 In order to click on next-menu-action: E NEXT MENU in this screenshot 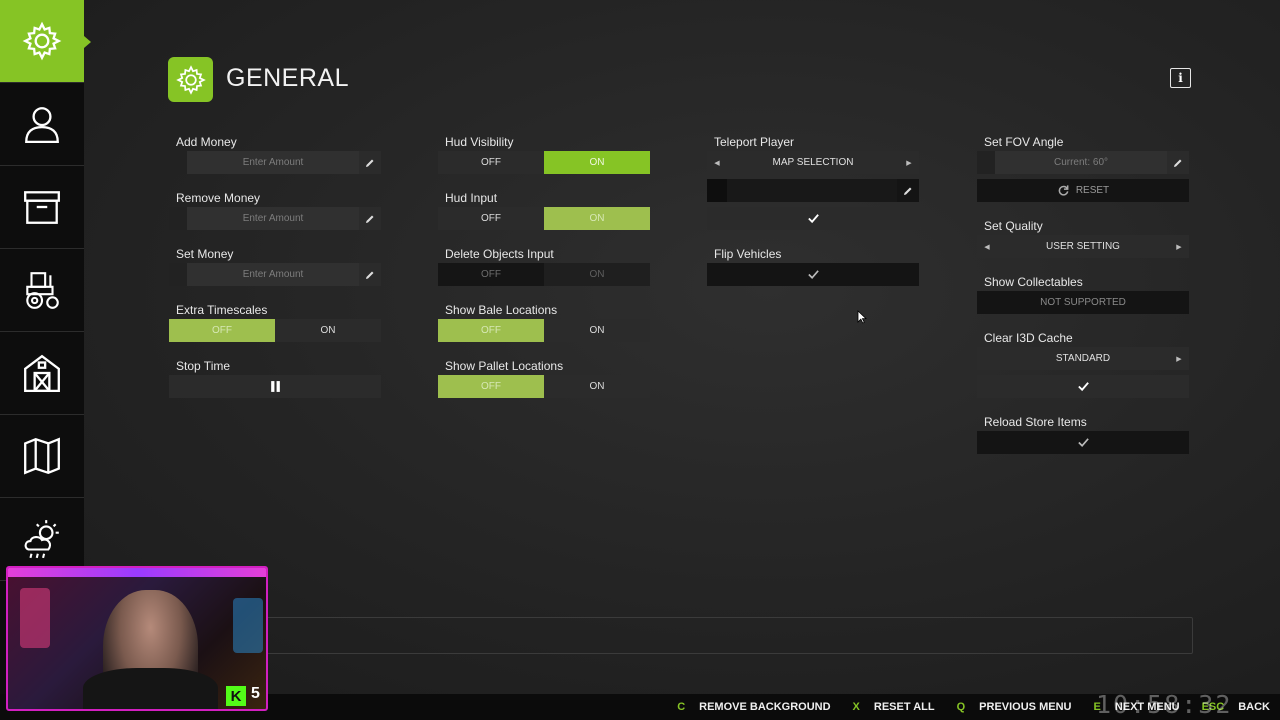, I will do `click(1136, 707)`.